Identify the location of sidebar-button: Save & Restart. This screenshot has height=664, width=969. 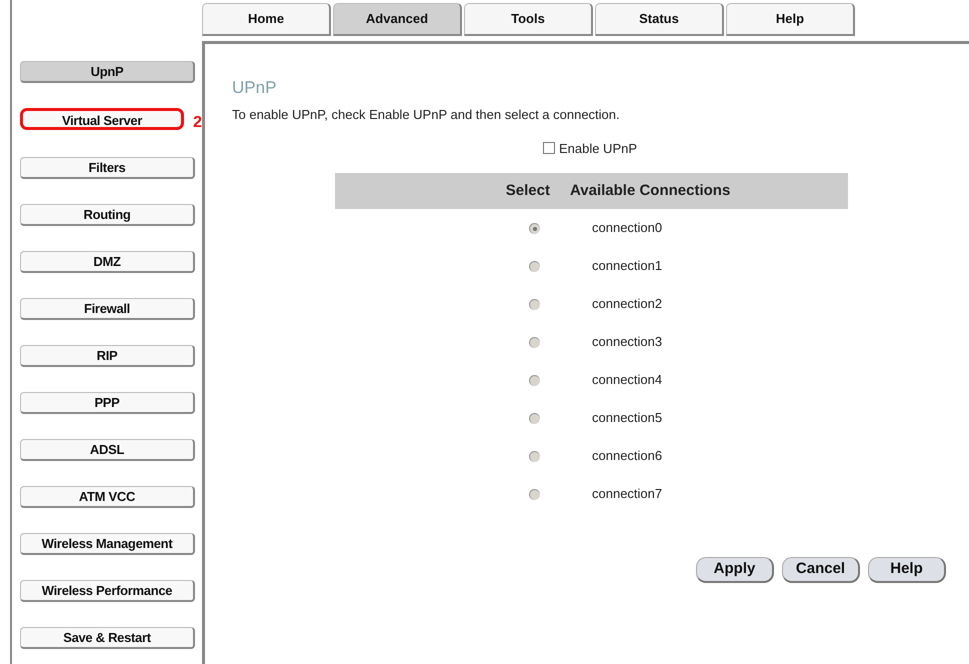
(107, 638).